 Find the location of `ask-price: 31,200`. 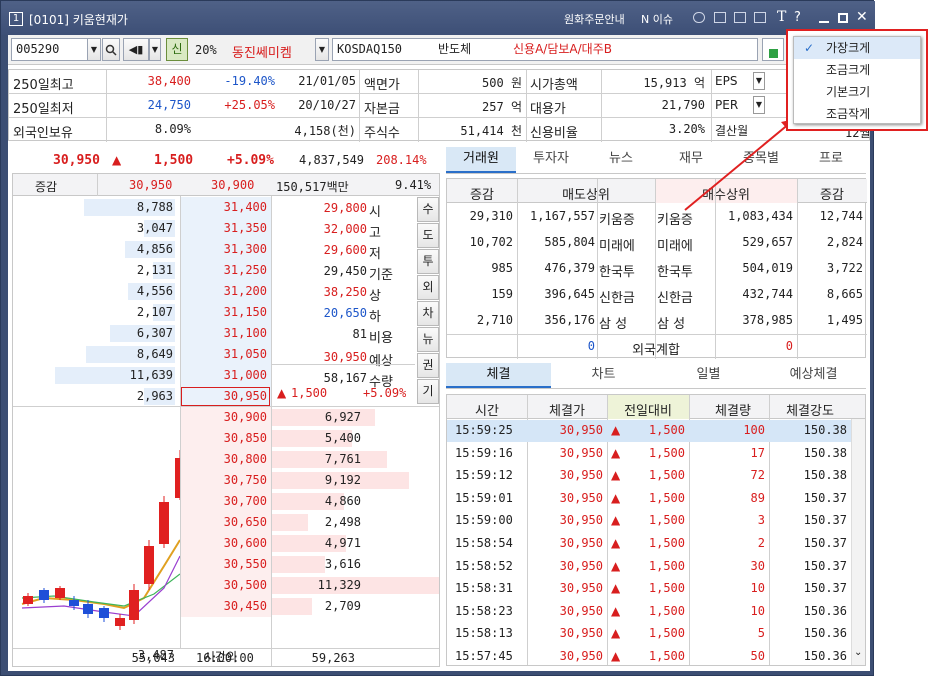

ask-price: 31,200 is located at coordinates (225, 291).